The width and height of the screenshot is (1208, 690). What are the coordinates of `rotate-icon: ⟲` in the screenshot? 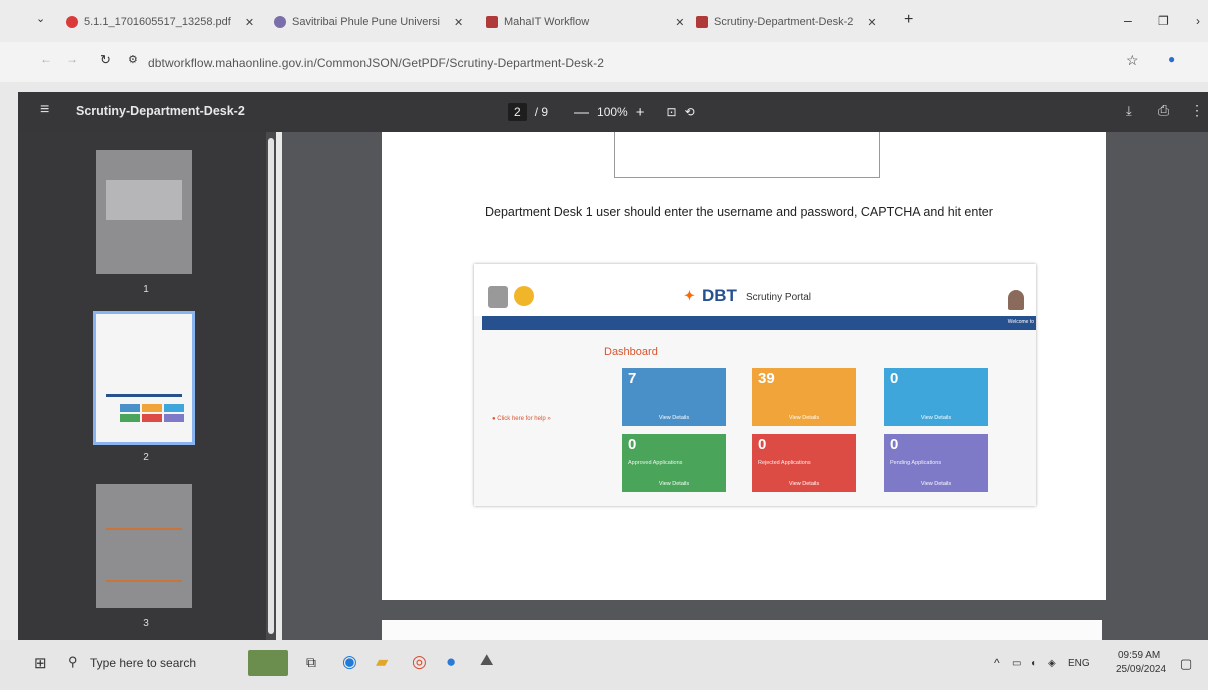 It's located at (690, 112).